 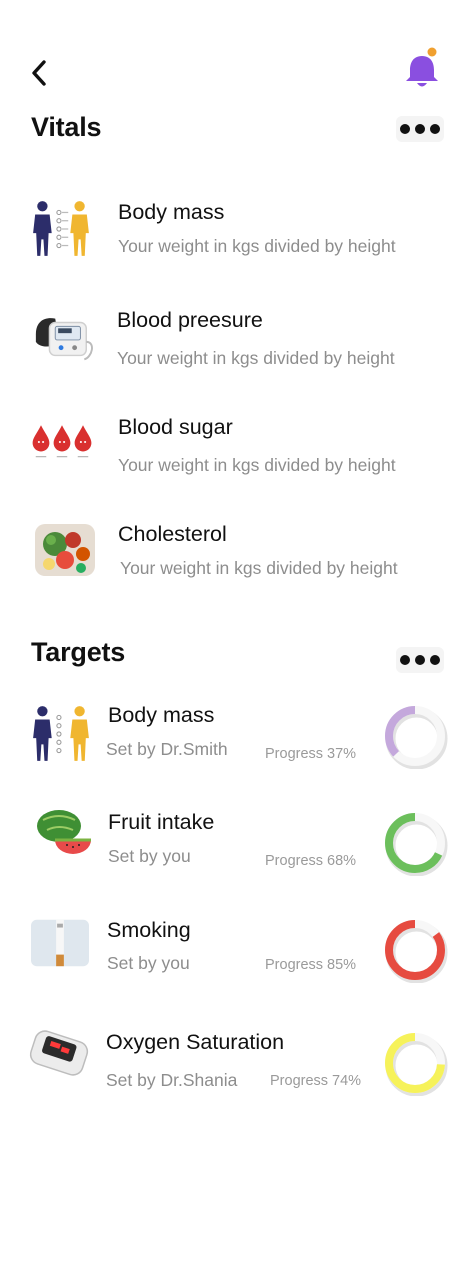 What do you see at coordinates (311, 965) in the screenshot?
I see `target-progress-label: Progress 85%` at bounding box center [311, 965].